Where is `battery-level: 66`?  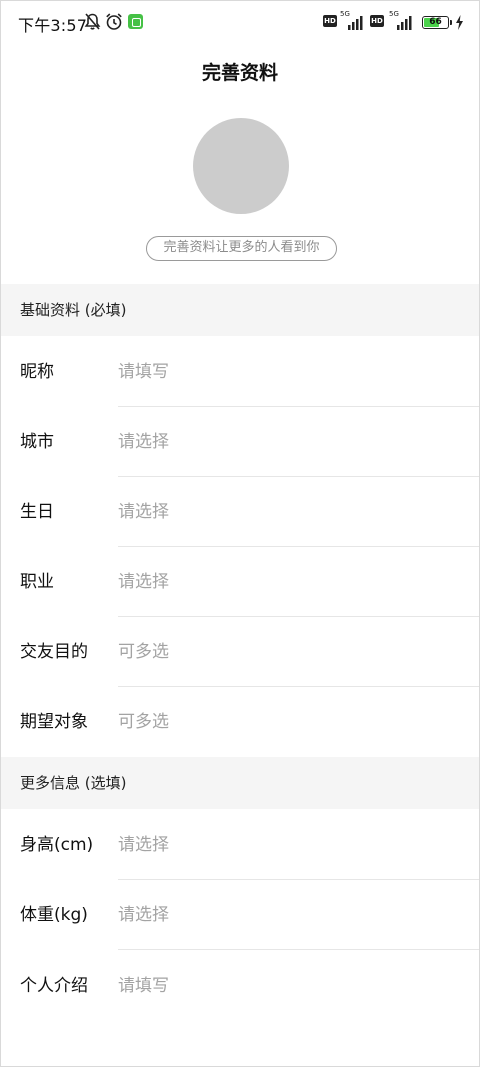
battery-level: 66 is located at coordinates (435, 22).